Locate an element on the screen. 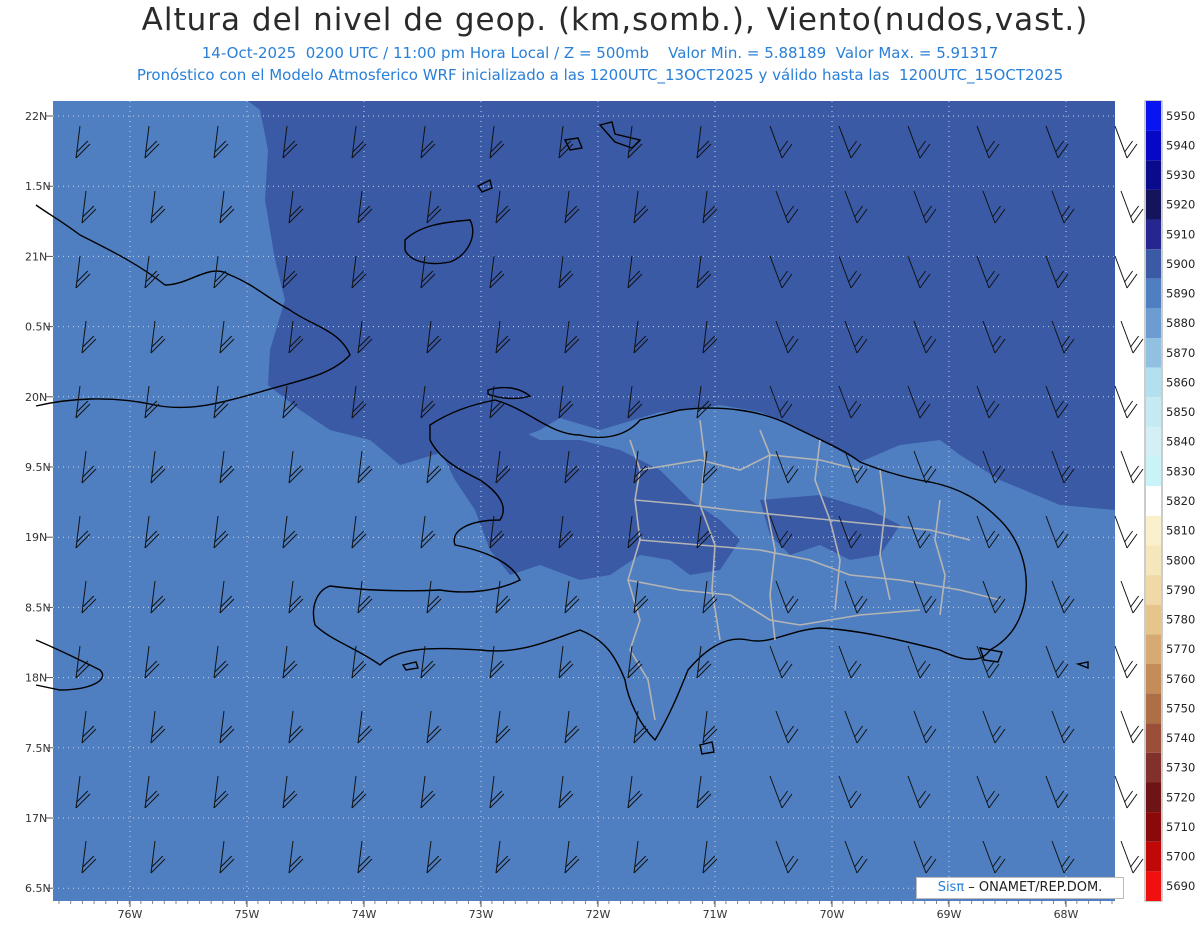 The width and height of the screenshot is (1200, 927). colorbar-label: 5910 is located at coordinates (1180, 234).